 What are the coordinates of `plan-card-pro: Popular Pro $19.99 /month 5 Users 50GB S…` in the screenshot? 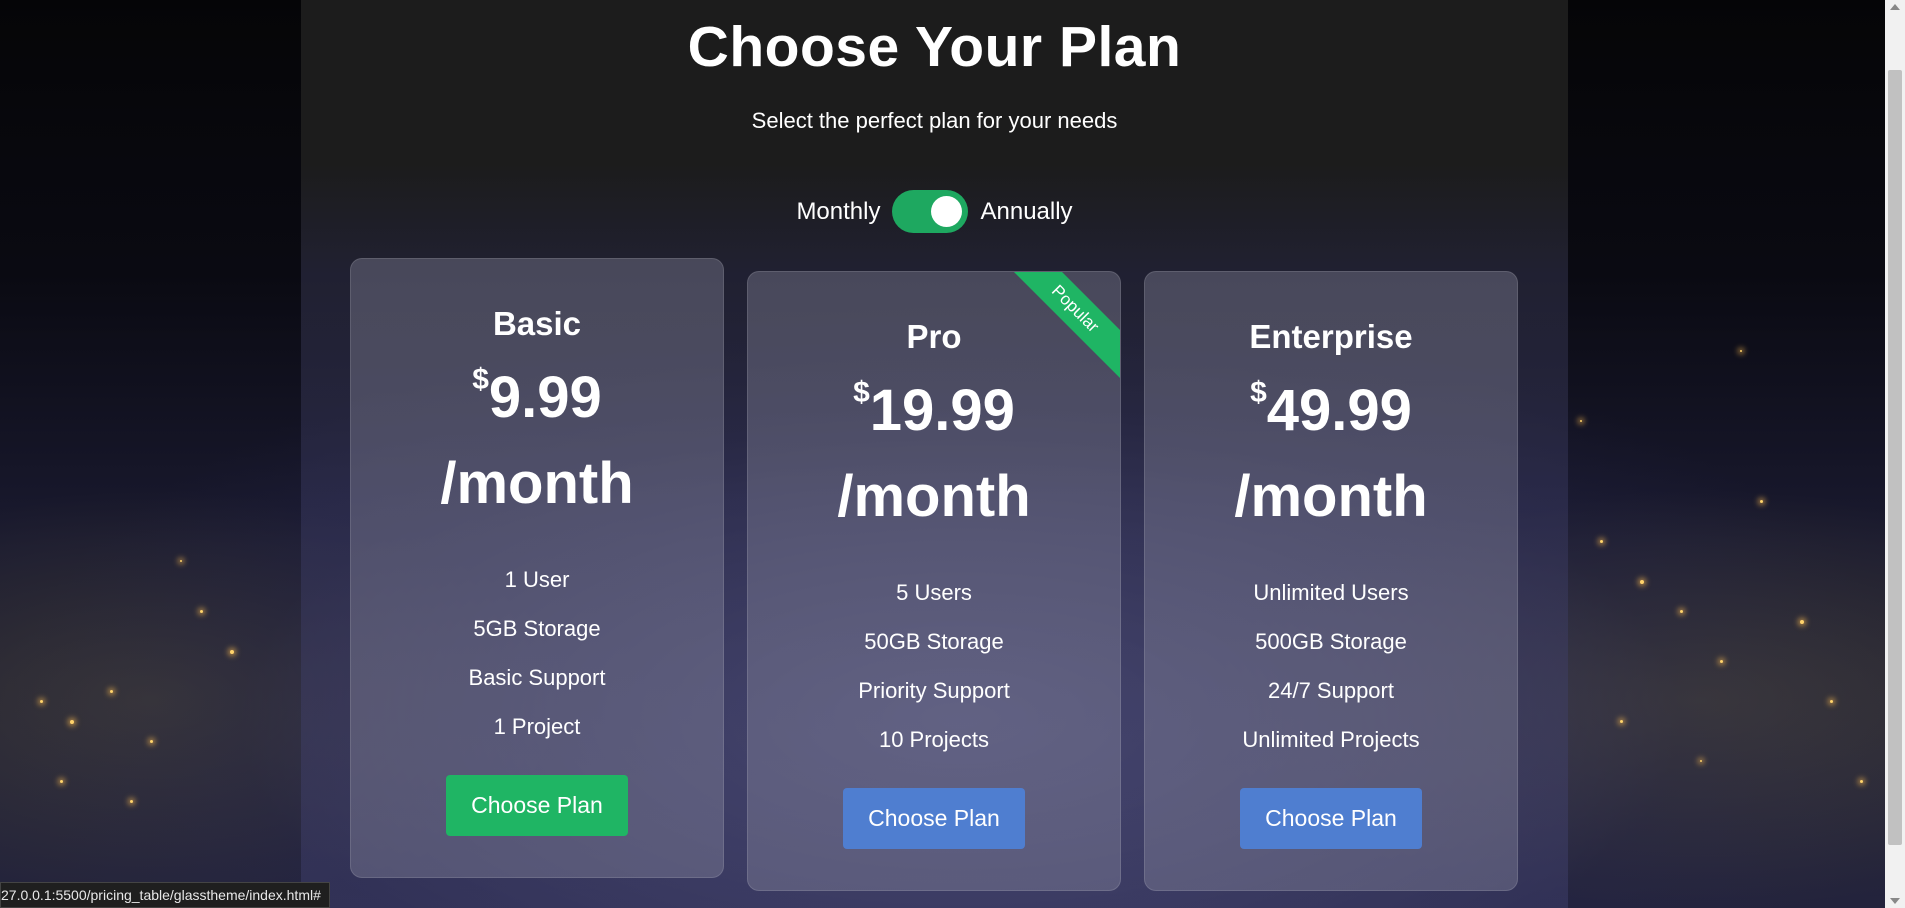 It's located at (934, 581).